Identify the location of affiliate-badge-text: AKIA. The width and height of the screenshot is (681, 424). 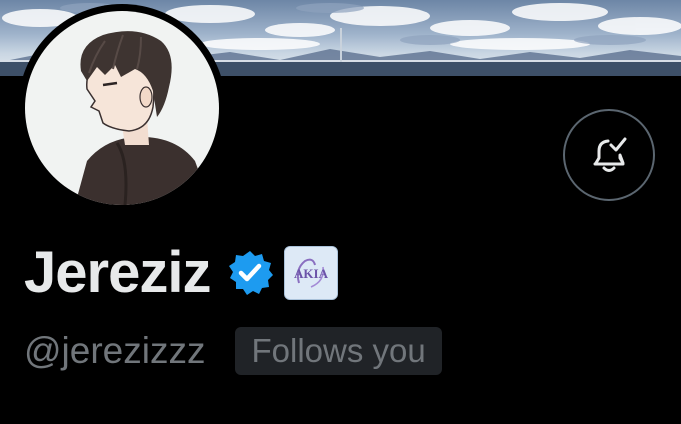
(311, 273).